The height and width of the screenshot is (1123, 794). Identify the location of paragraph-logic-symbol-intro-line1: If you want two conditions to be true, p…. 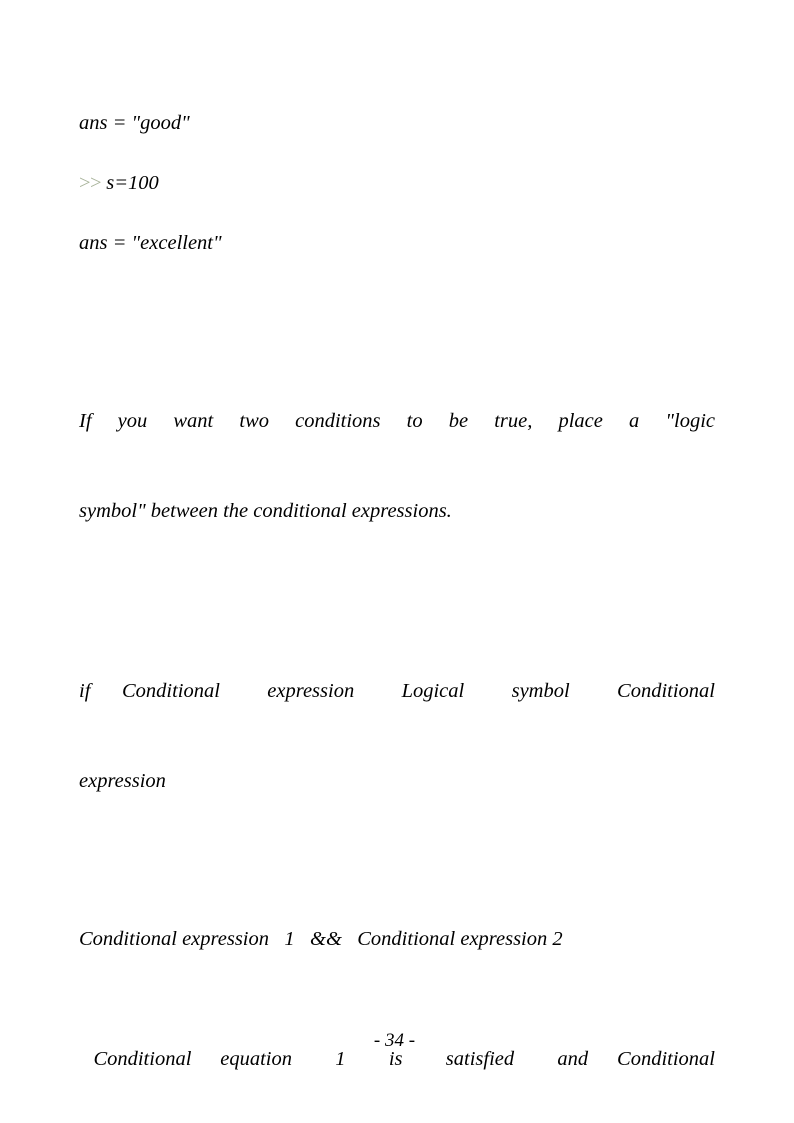
(397, 421).